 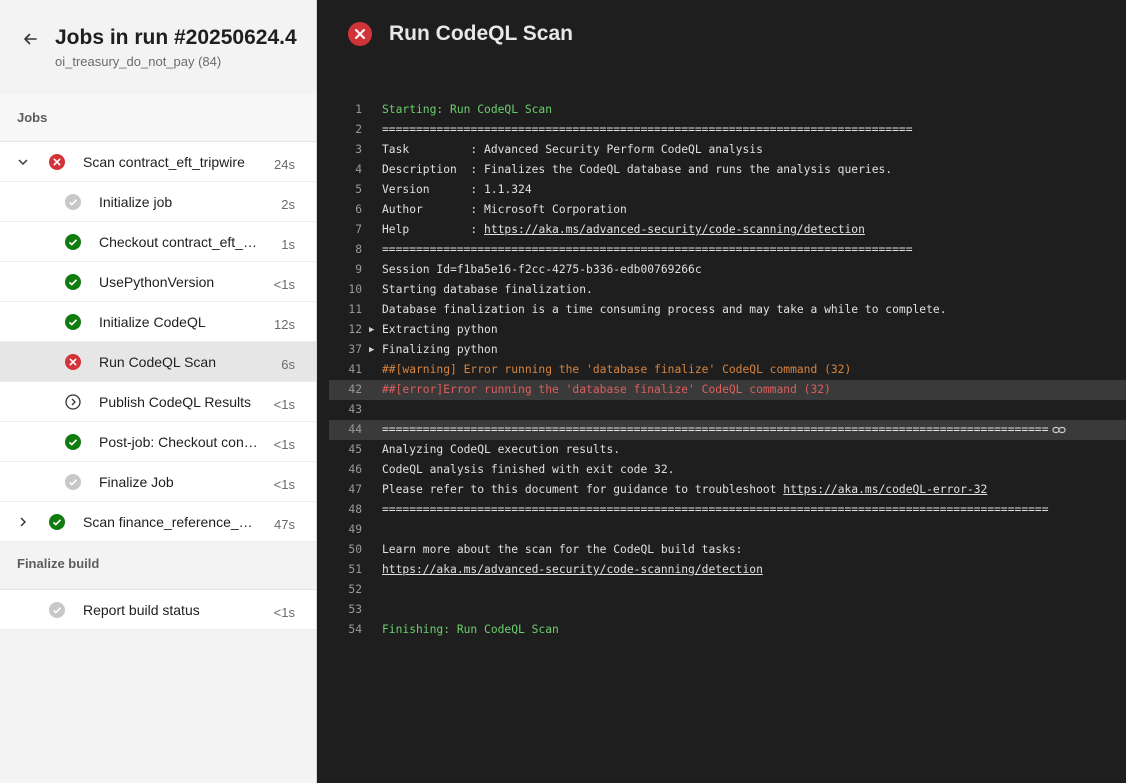 I want to click on line-number: 1, so click(x=358, y=109).